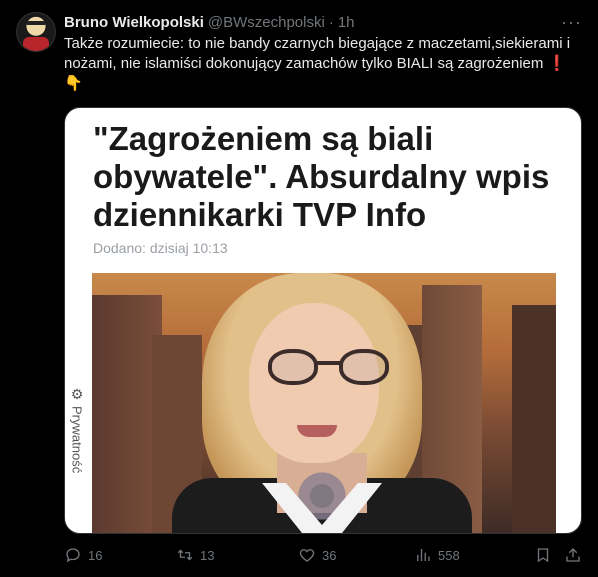 The height and width of the screenshot is (577, 598). Describe the element at coordinates (423, 555) in the screenshot. I see `views-icon` at that location.